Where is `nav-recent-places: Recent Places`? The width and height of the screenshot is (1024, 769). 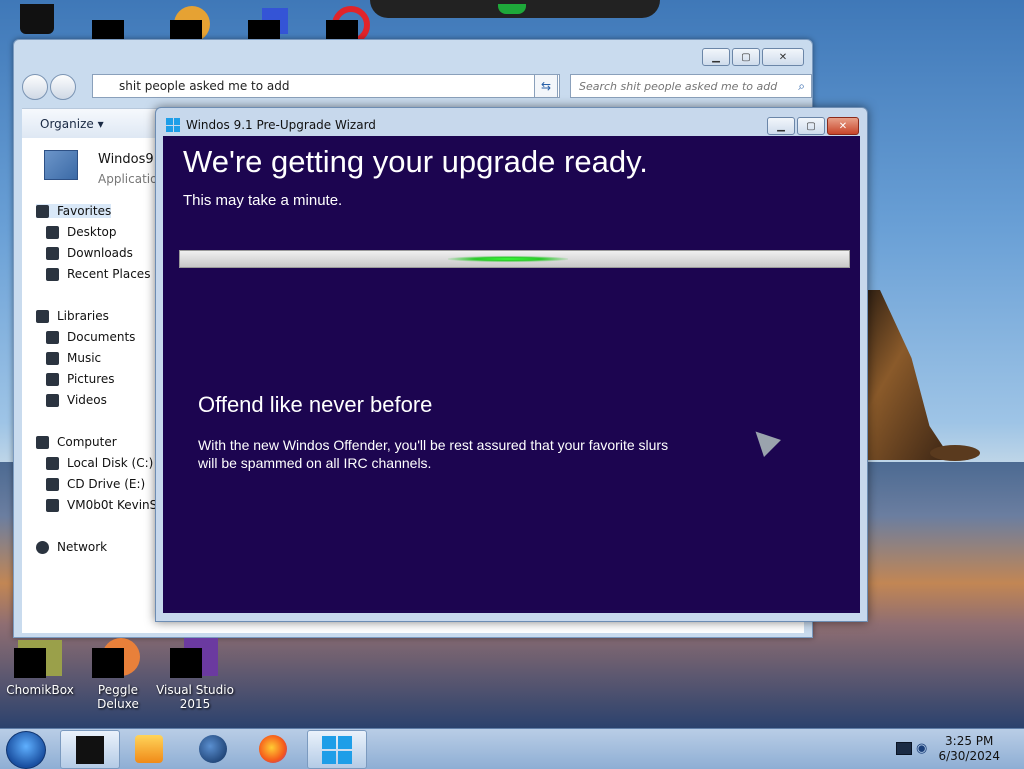
nav-recent-places: Recent Places is located at coordinates (98, 274).